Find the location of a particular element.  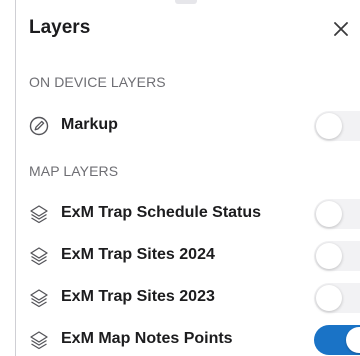

close-icon is located at coordinates (341, 29).